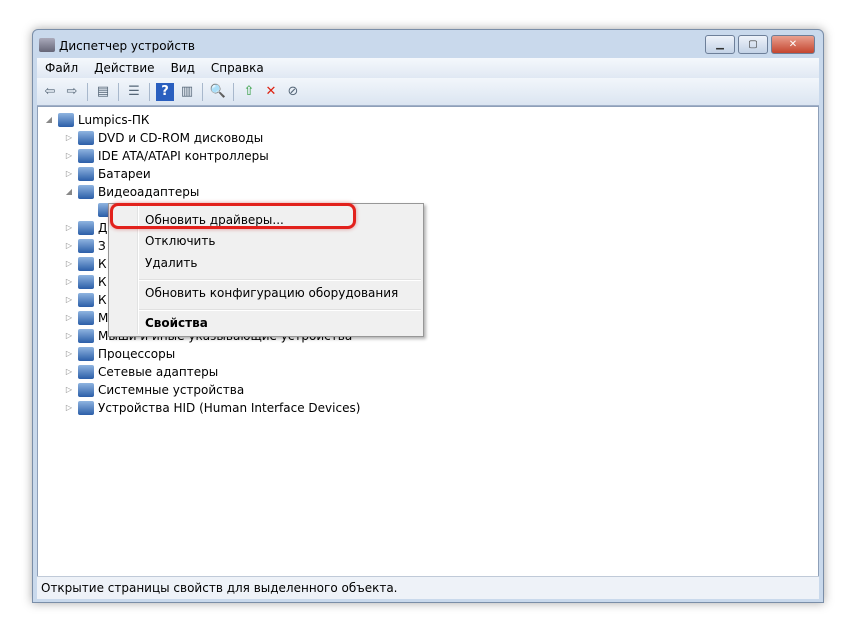 Image resolution: width=852 pixels, height=634 pixels. What do you see at coordinates (183, 156) in the screenshot?
I see `tree-item-label: IDE ATA/ATAPI контроллеры` at bounding box center [183, 156].